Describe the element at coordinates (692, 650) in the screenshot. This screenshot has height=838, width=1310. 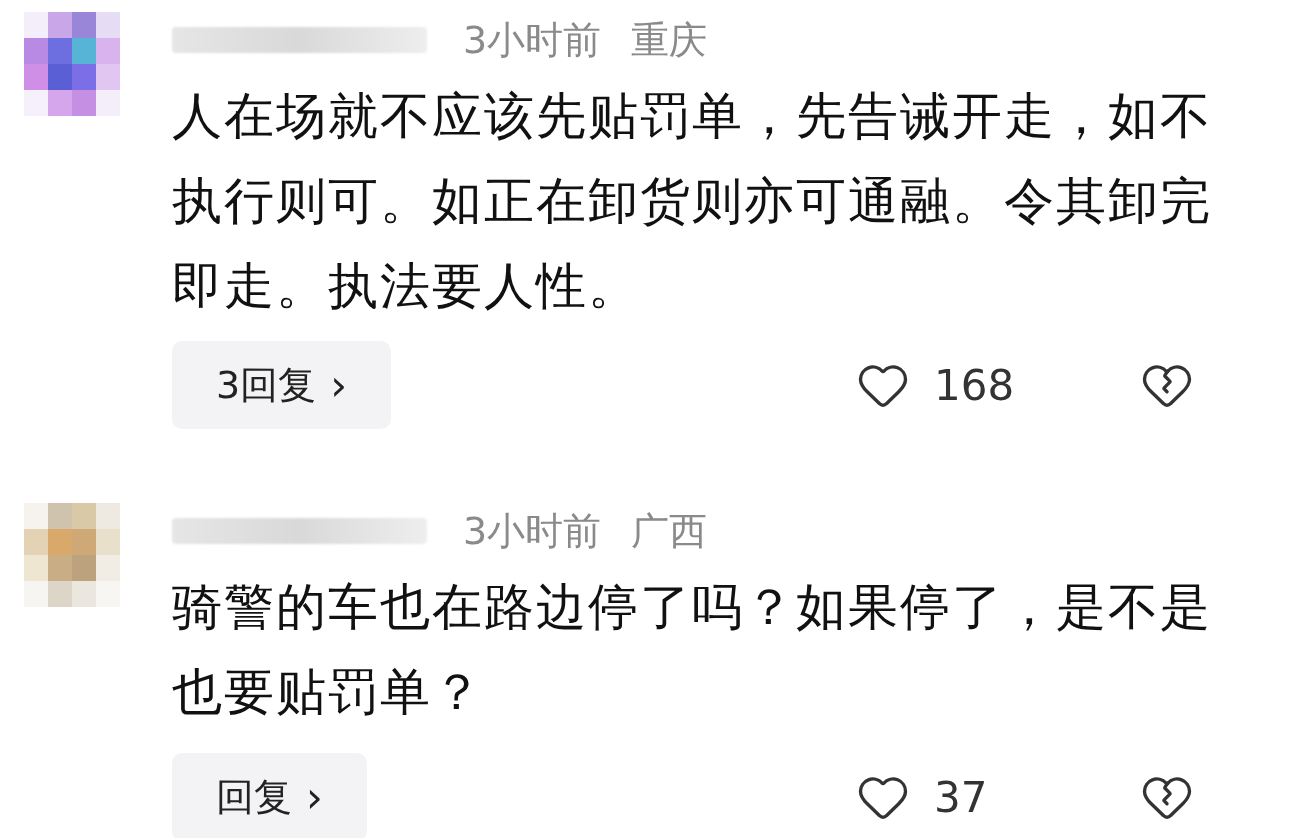
I see `comment-text: 骑警的车也在路边停了吗？如果停了，是不是 也要贴罚单？` at that location.